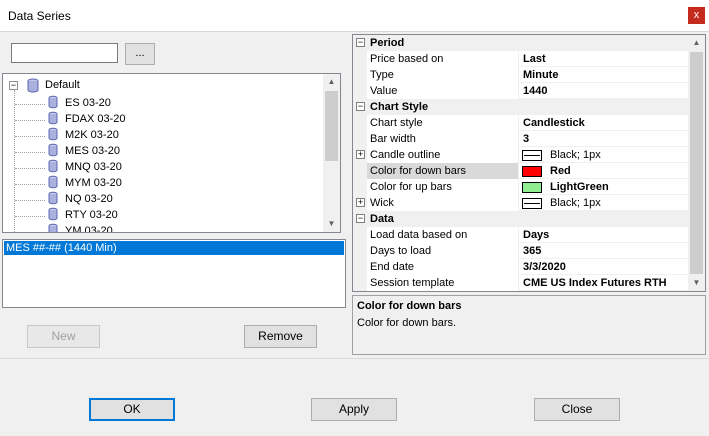 The image size is (709, 436). What do you see at coordinates (382, 219) in the screenshot?
I see `category-label: Data` at bounding box center [382, 219].